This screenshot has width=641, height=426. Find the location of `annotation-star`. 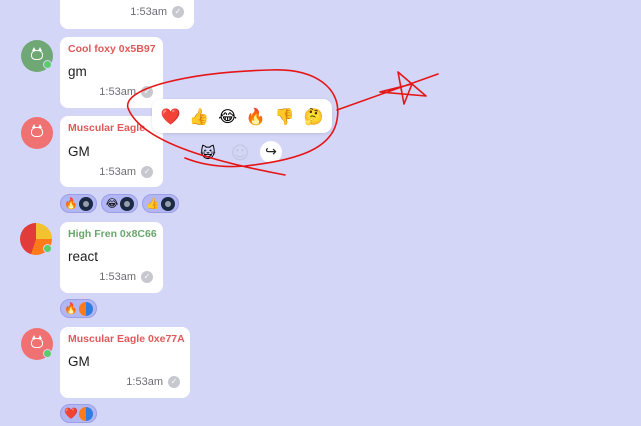

annotation-star is located at coordinates (387, 91).